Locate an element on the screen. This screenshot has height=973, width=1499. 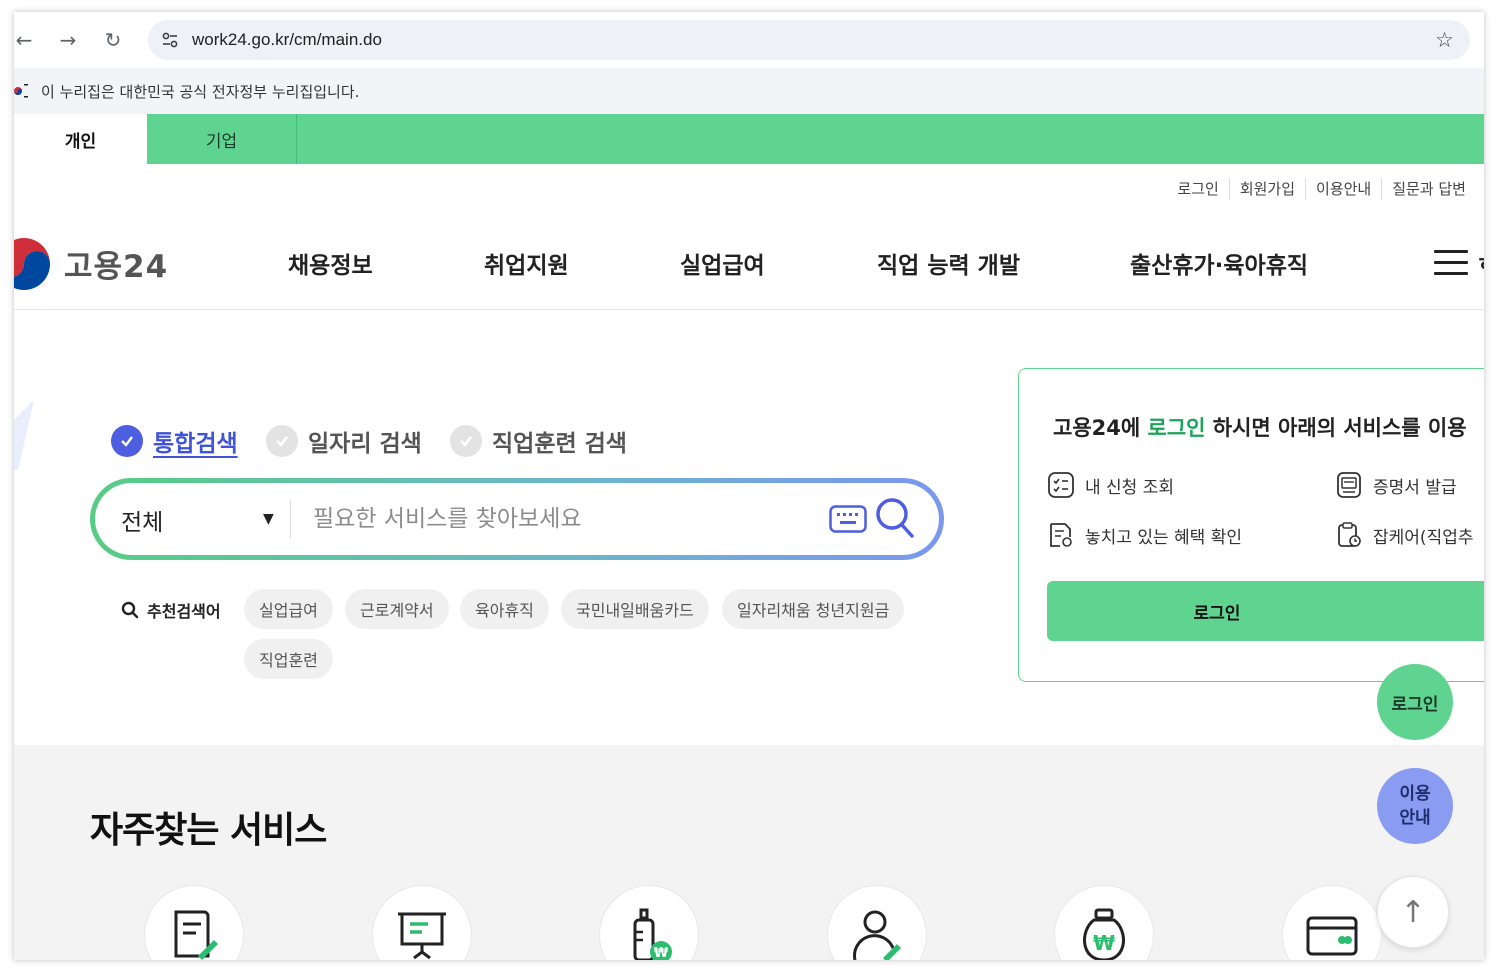
gnb-recruit: 채용정보 is located at coordinates (330, 263).